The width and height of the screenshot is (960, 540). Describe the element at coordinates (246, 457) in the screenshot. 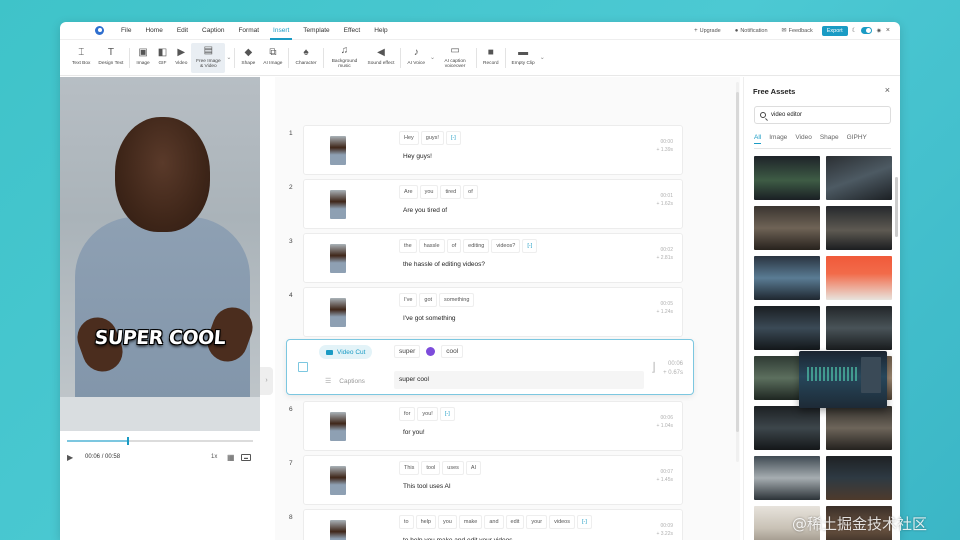

I see `subtitle-icon: ▬` at that location.